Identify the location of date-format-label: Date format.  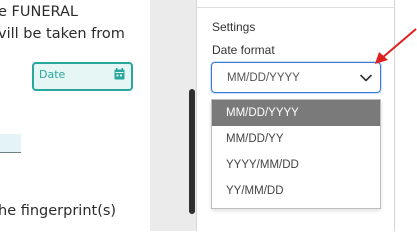
(243, 50).